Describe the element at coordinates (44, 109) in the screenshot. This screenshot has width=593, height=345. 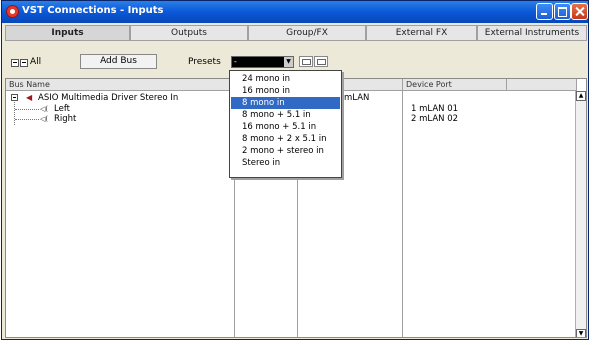
I see `speaker-left-icon: ◁(` at that location.